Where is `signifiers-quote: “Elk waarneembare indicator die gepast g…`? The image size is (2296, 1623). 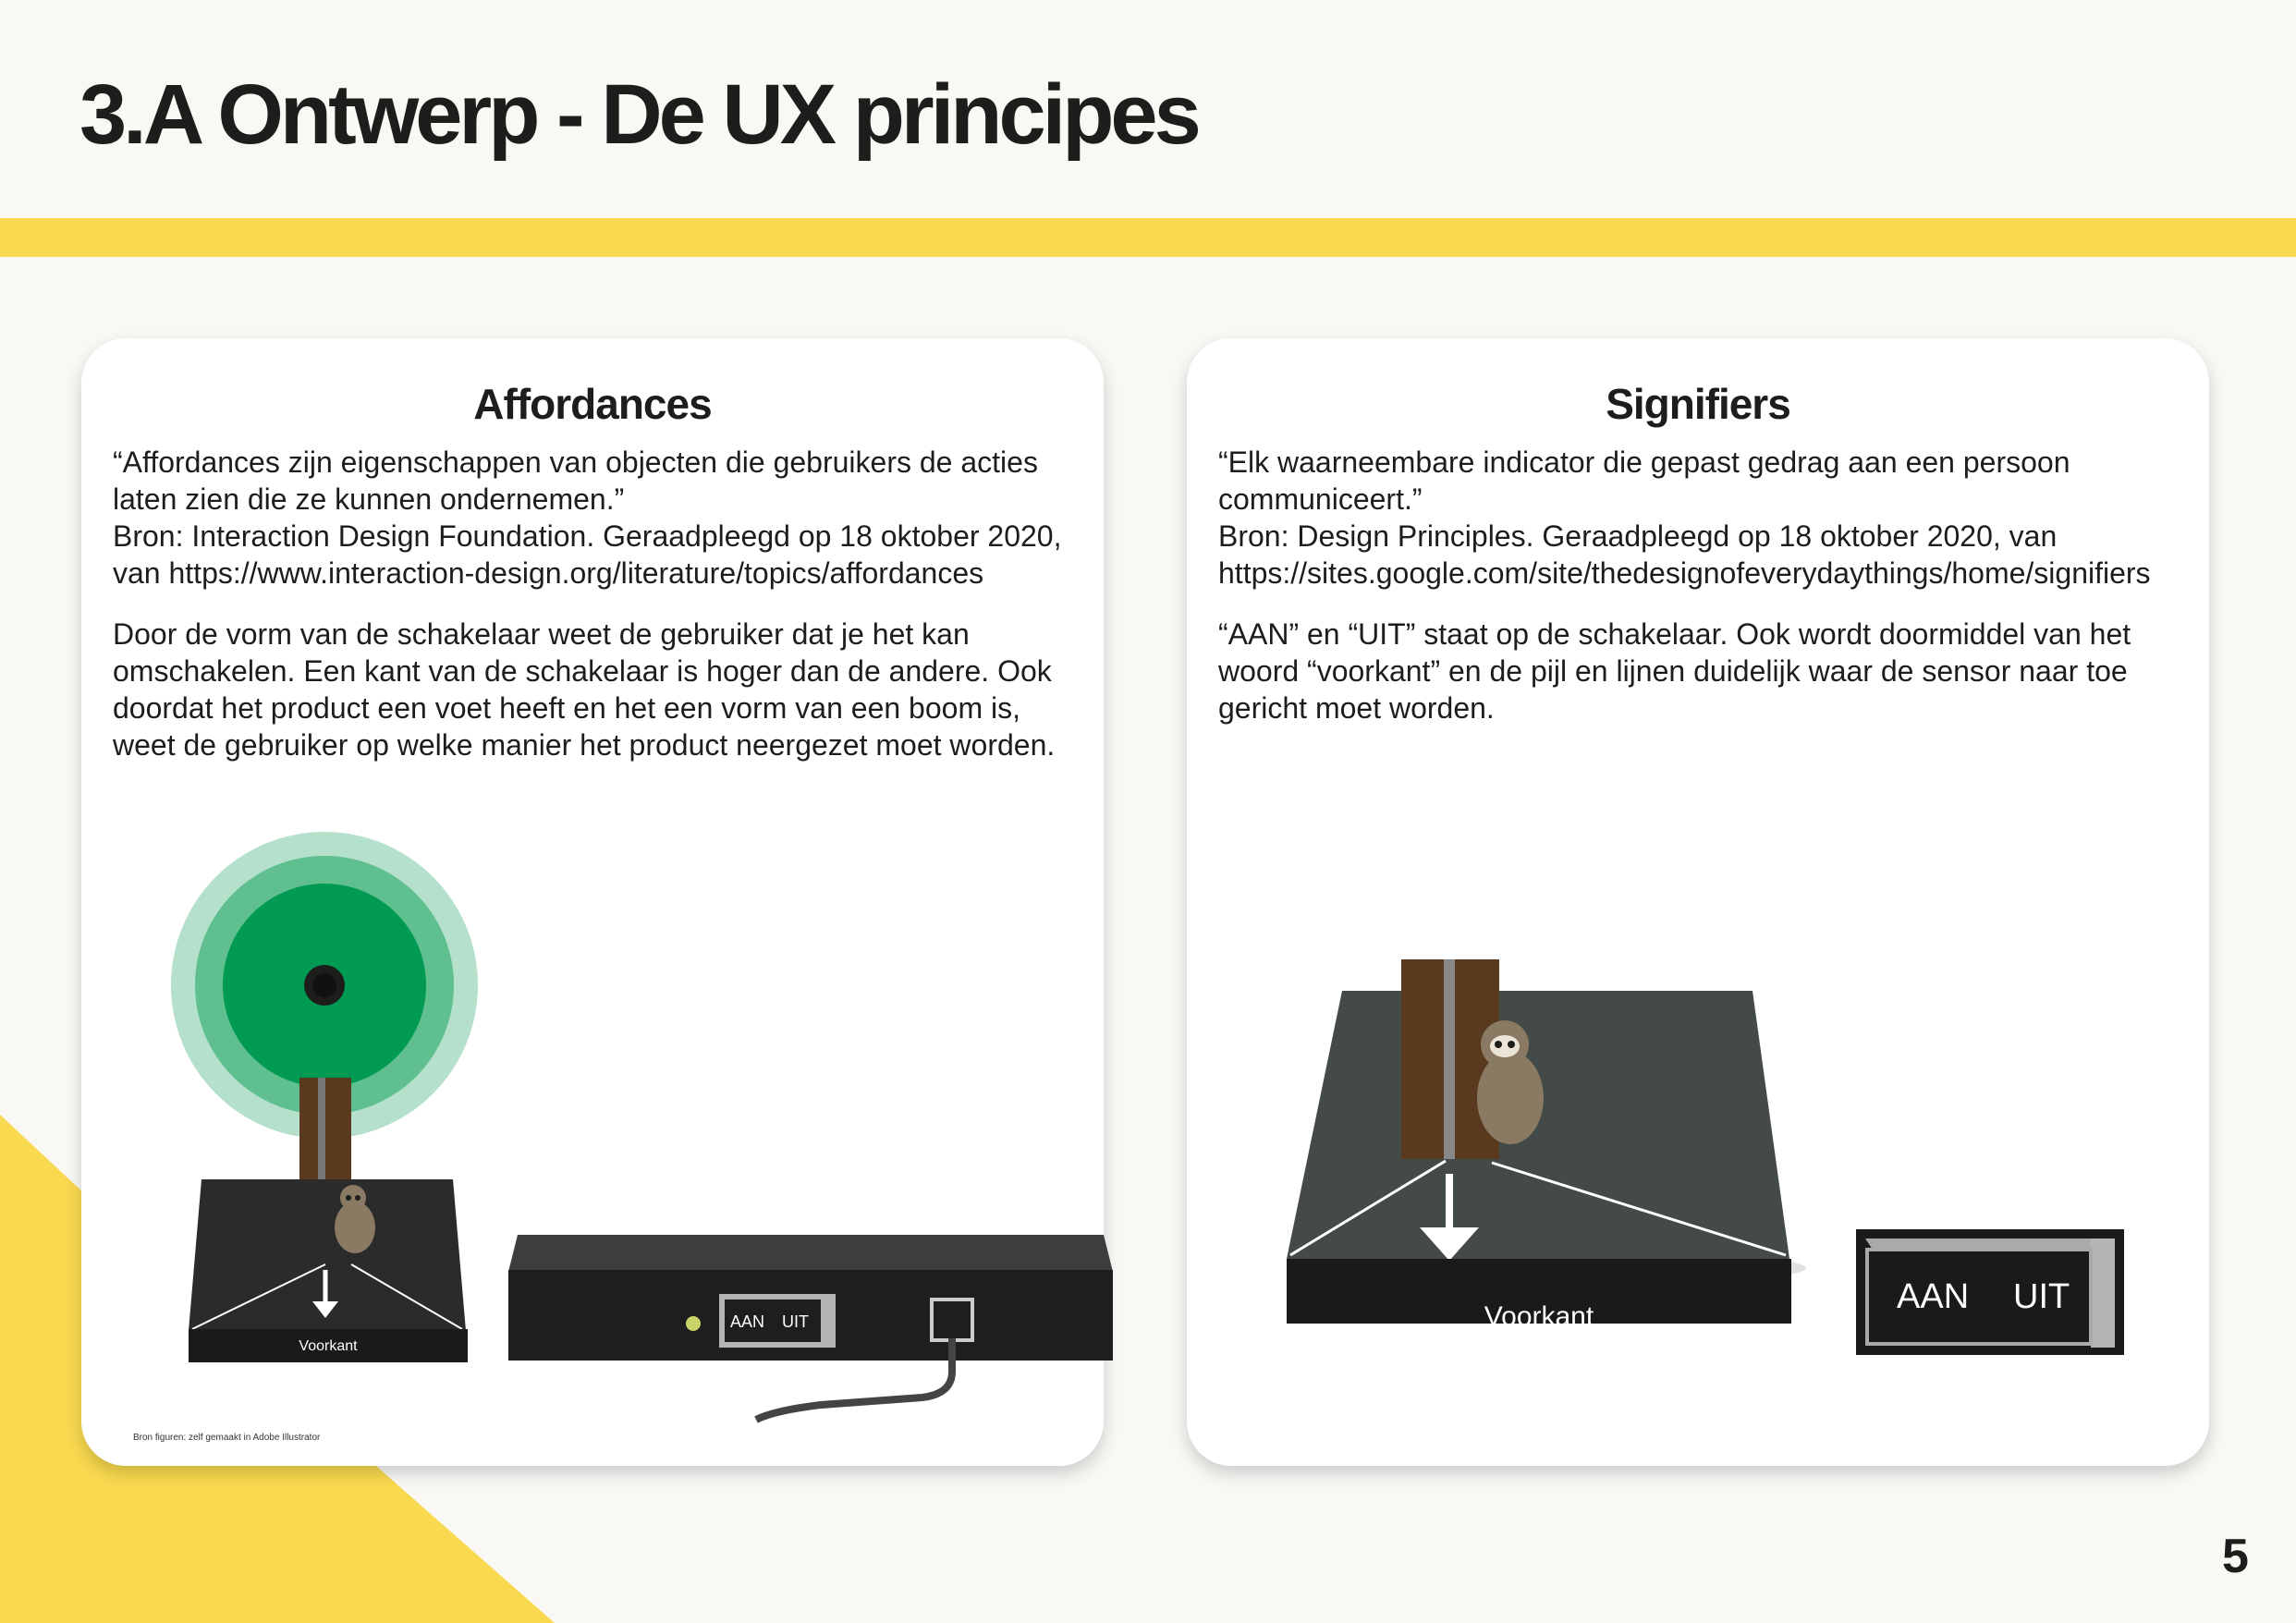 signifiers-quote: “Elk waarneembare indicator die gepast g… is located at coordinates (1644, 480).